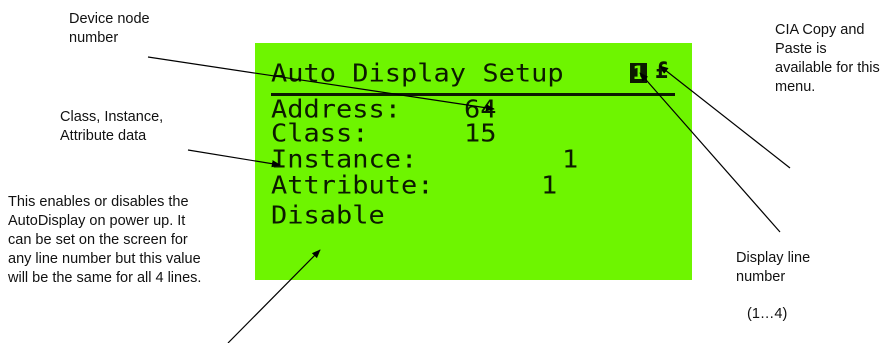 Image resolution: width=886 pixels, height=343 pixels. I want to click on arrow-enable-disable, so click(274, 296).